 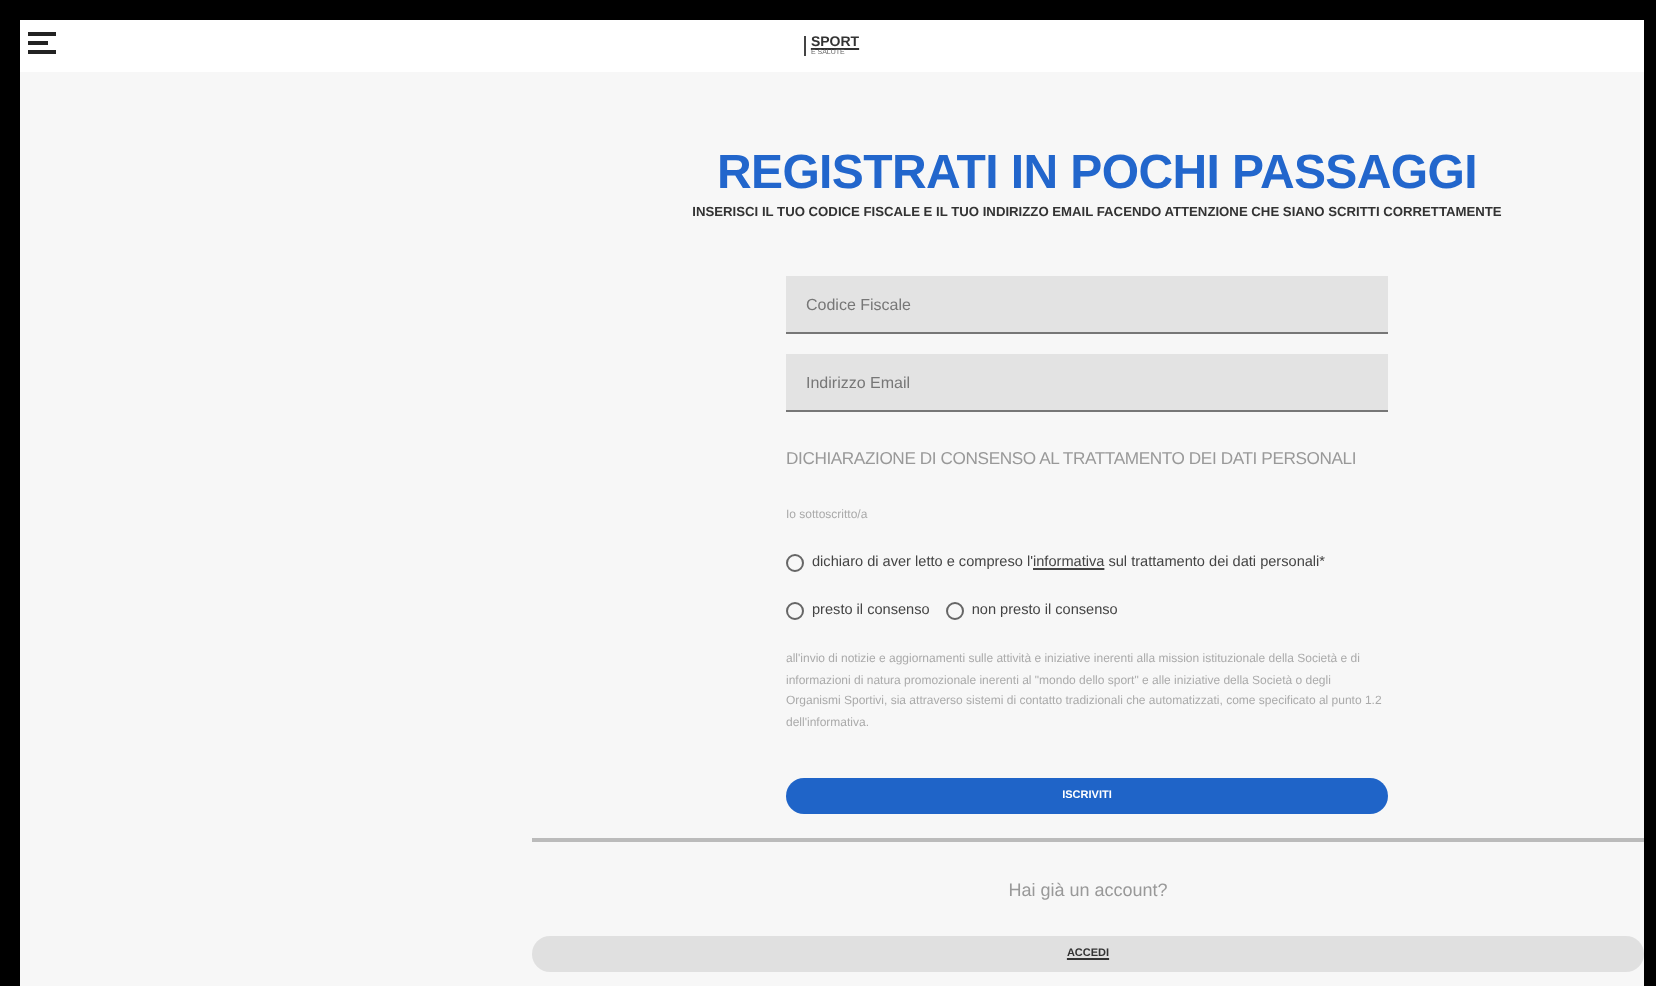 I want to click on input-field: Codice Fiscale, so click(x=1087, y=305).